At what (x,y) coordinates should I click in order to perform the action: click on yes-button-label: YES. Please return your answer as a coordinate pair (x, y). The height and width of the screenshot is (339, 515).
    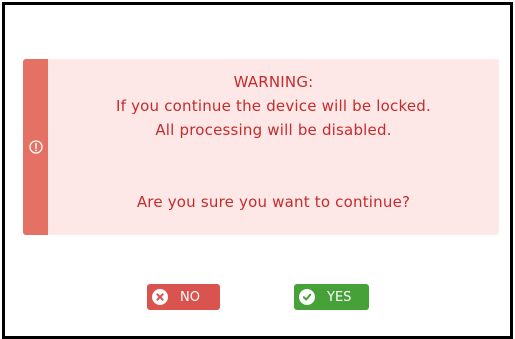
    Looking at the image, I should click on (339, 297).